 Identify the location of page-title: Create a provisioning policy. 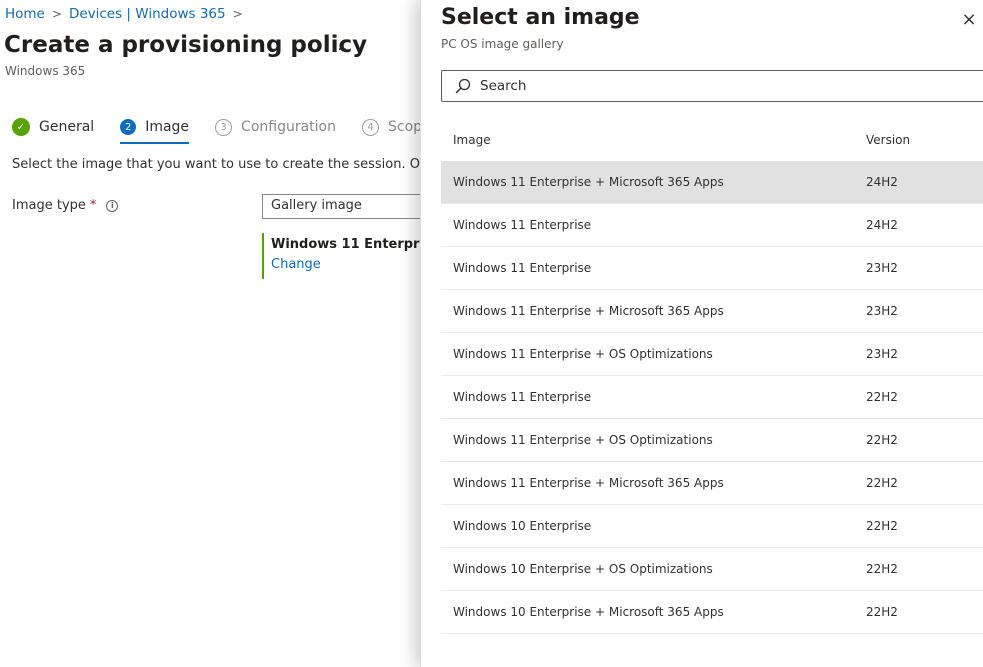
(186, 45).